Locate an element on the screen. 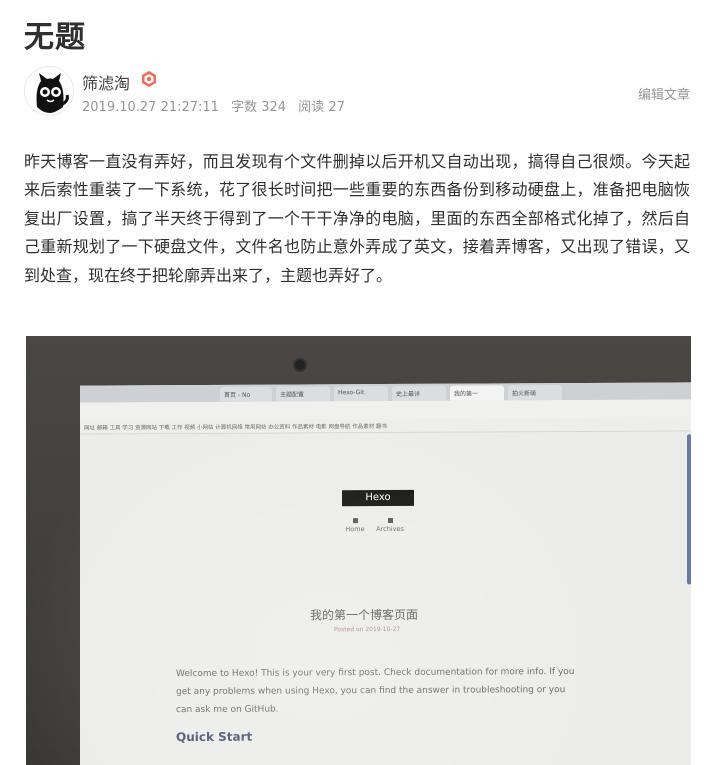  blog-nav-archives: Archives is located at coordinates (390, 525).